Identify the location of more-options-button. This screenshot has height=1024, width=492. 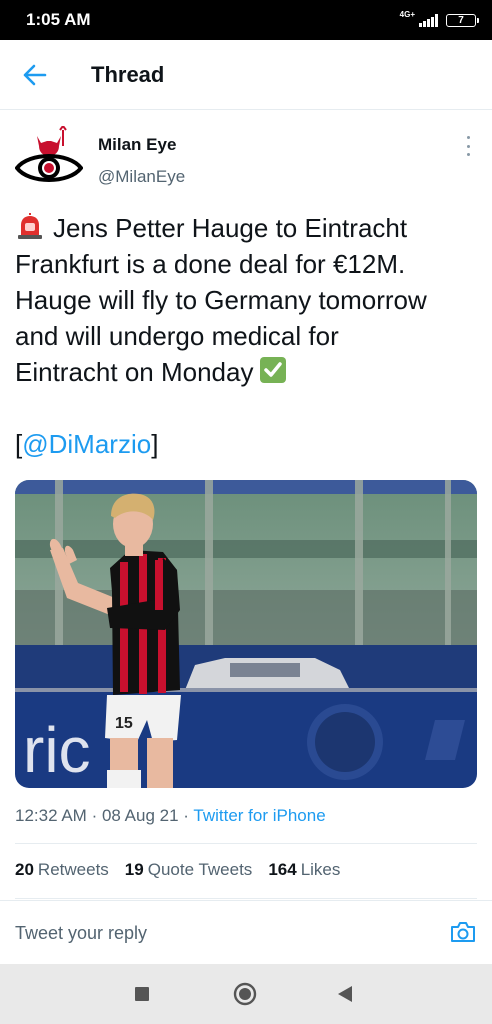
(468, 146).